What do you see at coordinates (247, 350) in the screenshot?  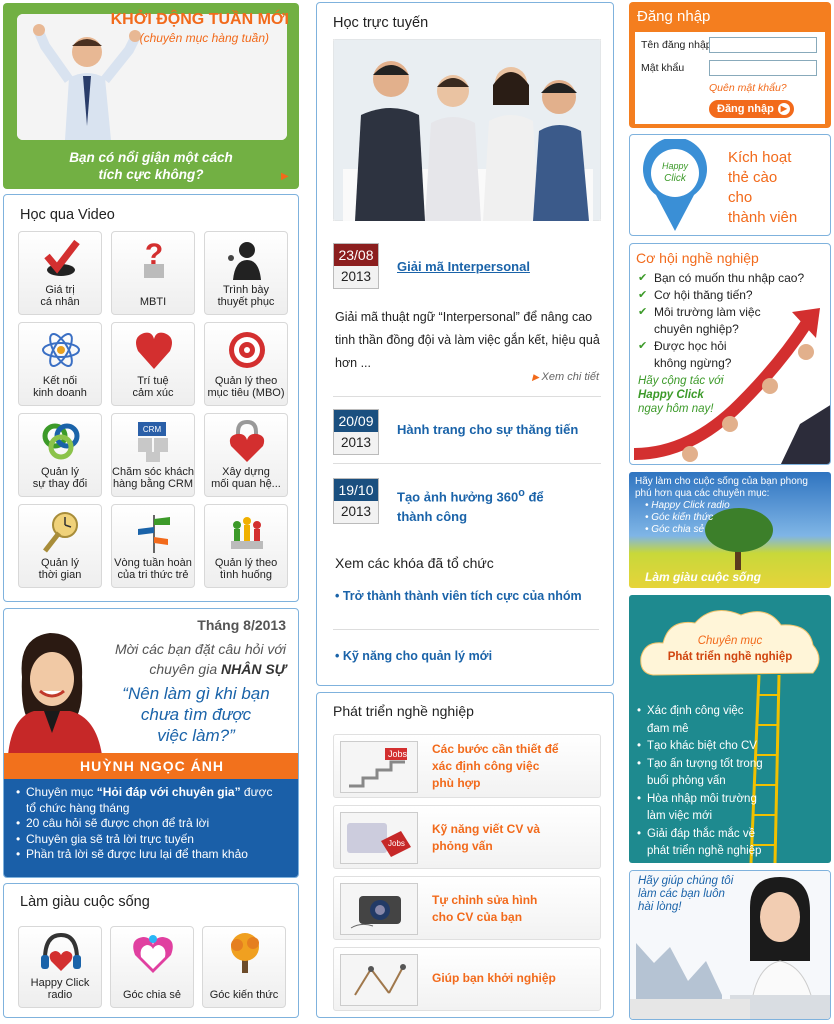 I see `target-icon` at bounding box center [247, 350].